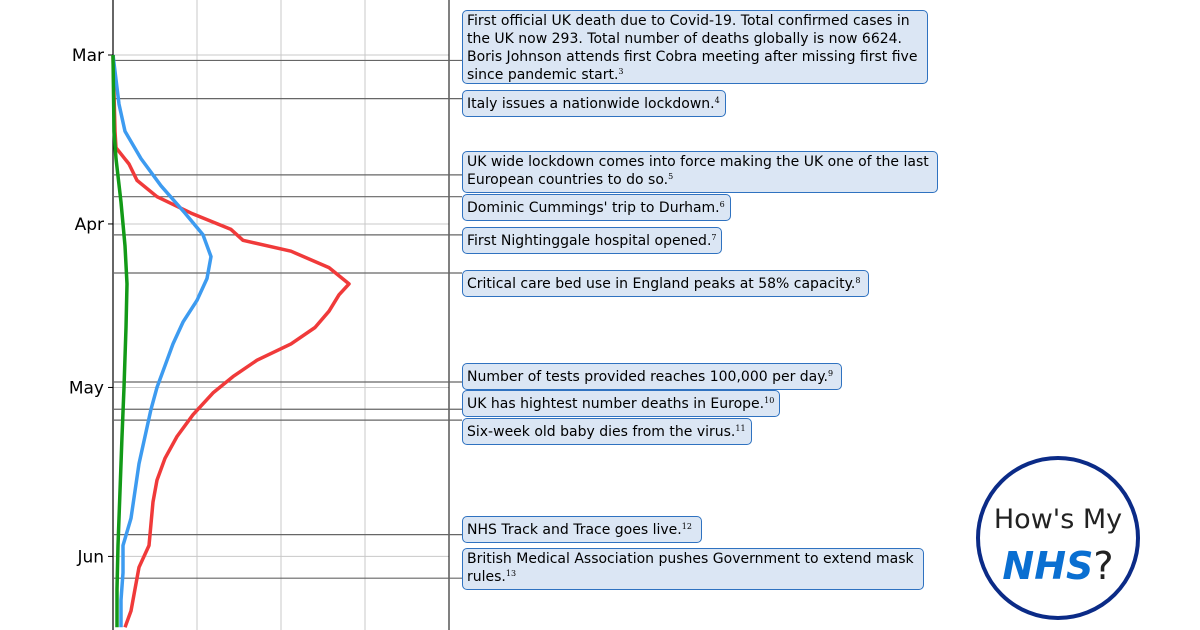 The height and width of the screenshot is (630, 1200). What do you see at coordinates (671, 176) in the screenshot?
I see `annotation-ref: 5` at bounding box center [671, 176].